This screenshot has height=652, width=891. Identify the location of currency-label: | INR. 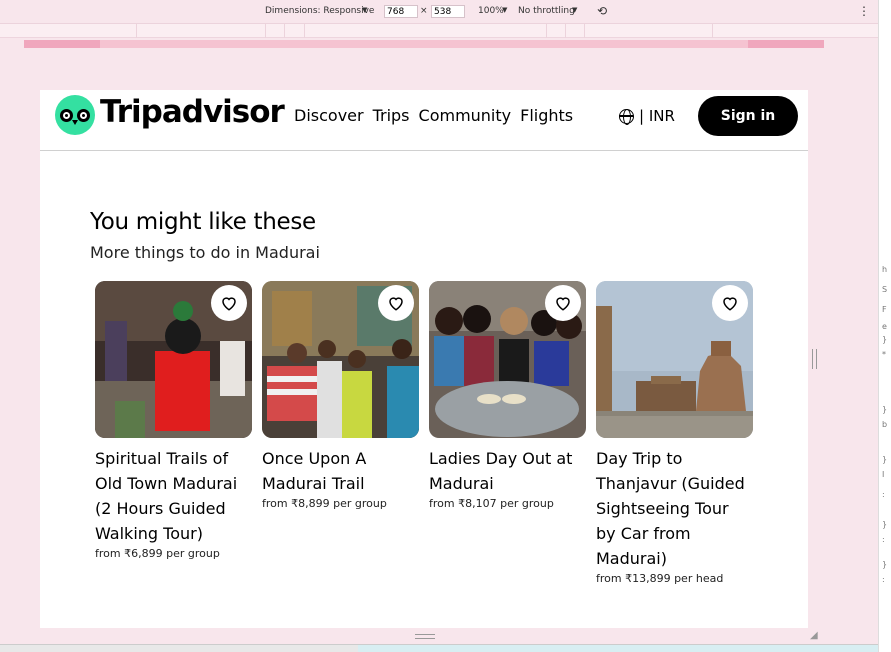
(657, 116).